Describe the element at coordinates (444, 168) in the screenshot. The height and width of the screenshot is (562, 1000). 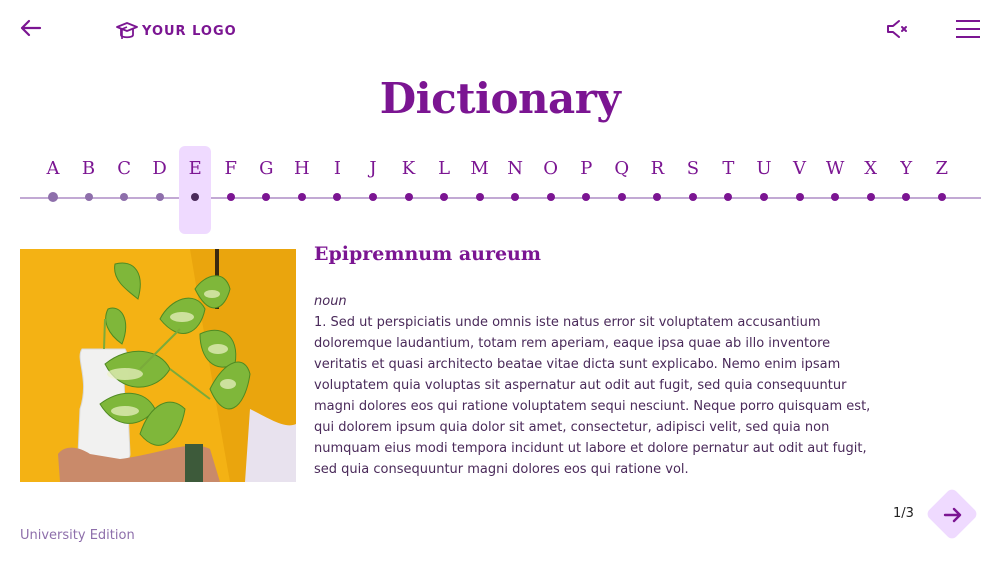
I see `letter-label: L` at that location.